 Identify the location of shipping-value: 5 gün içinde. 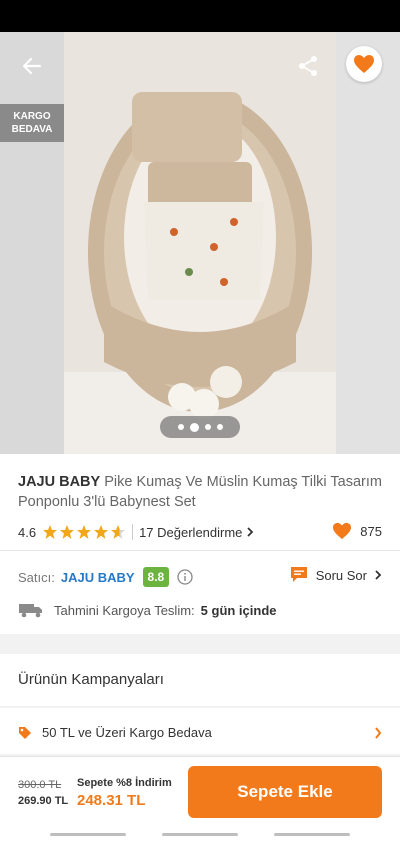
(238, 610).